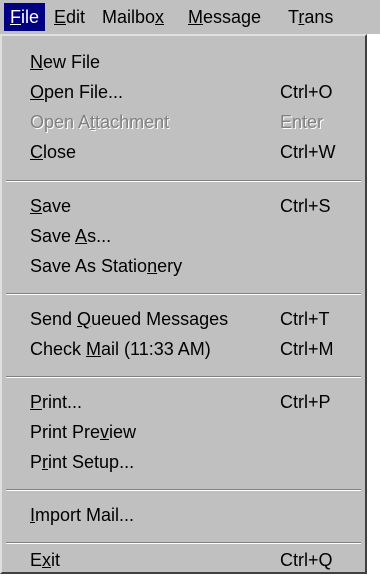 The height and width of the screenshot is (575, 380). I want to click on menu-item-save-as-stationery: Save As Stationery, so click(183, 266).